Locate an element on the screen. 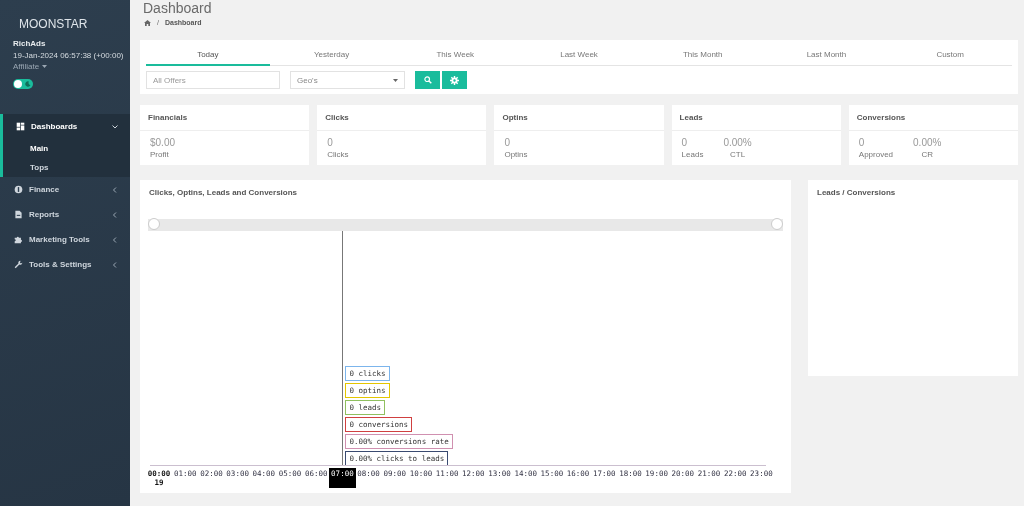 This screenshot has height=506, width=1024. stat-label: Approved is located at coordinates (876, 154).